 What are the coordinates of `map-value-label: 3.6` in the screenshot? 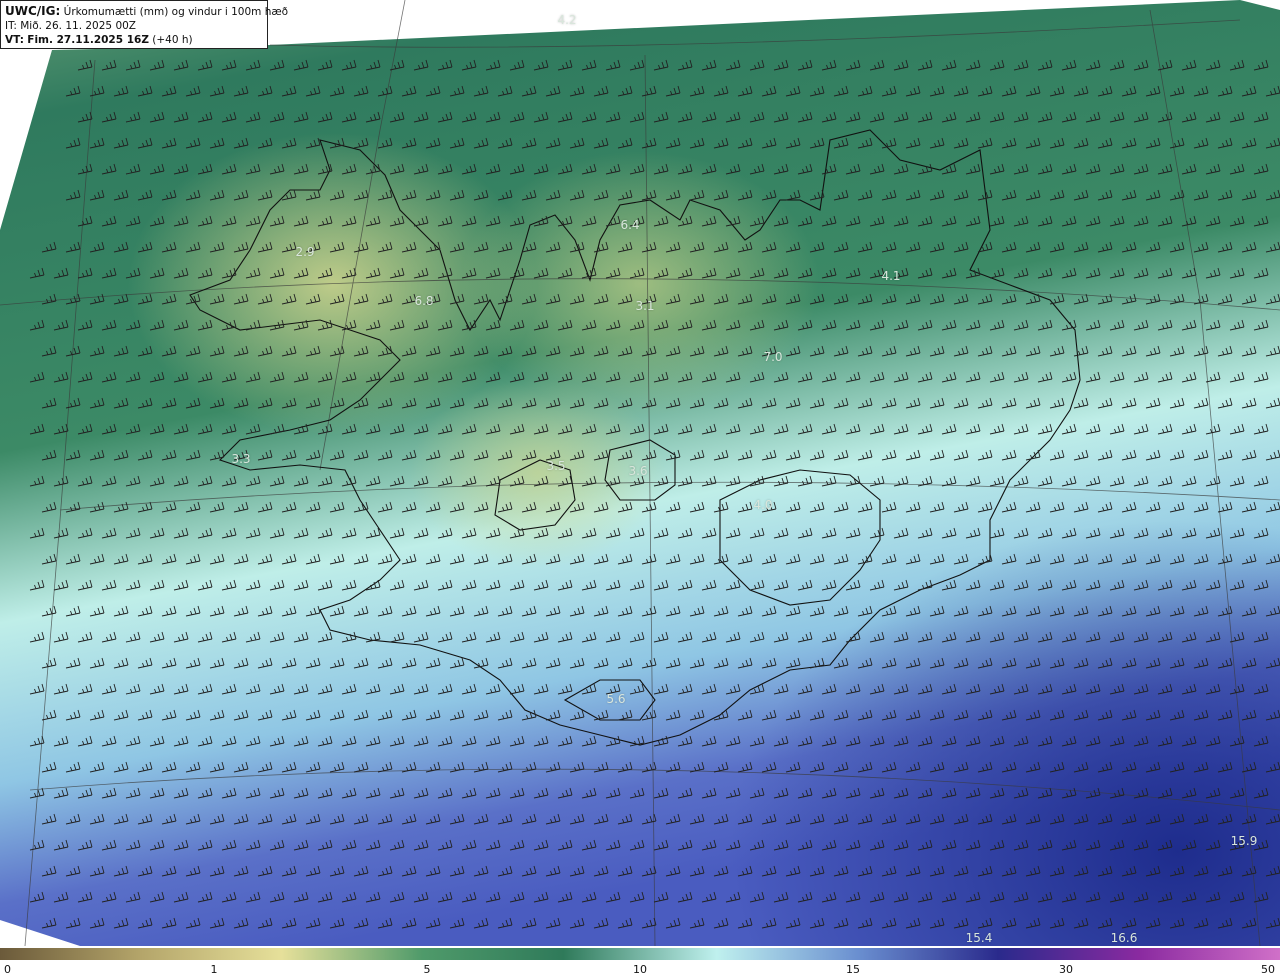 It's located at (638, 471).